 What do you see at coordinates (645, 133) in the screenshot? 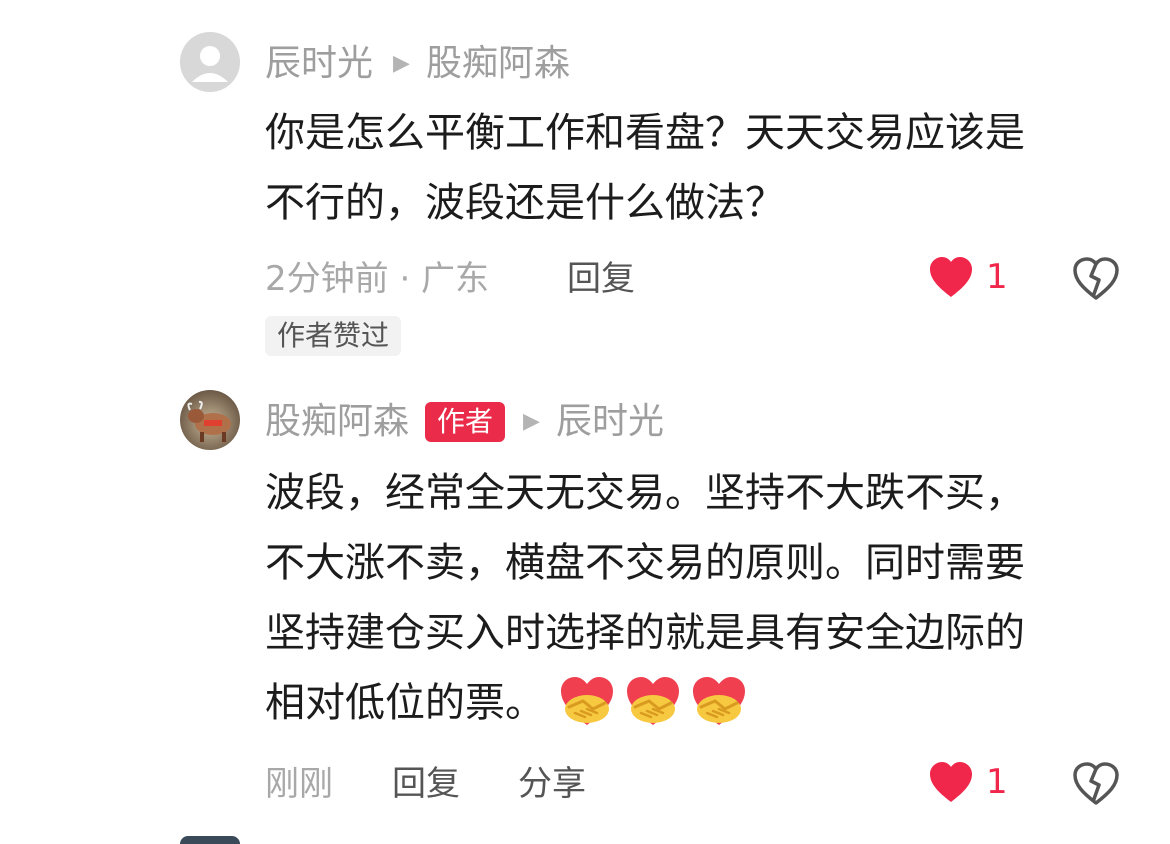
I see `comment1-text-line1: 你是怎么平衡工作和看盘？天天交易应该是` at bounding box center [645, 133].